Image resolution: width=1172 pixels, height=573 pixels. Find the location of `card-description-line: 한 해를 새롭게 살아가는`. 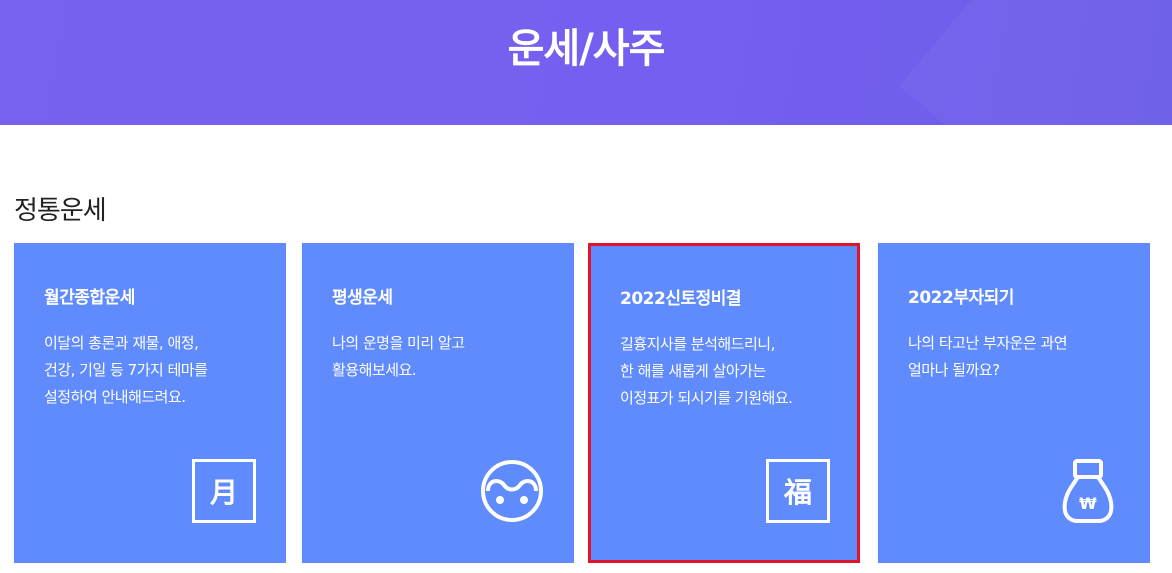

card-description-line: 한 해를 새롭게 살아가는 is located at coordinates (693, 371).